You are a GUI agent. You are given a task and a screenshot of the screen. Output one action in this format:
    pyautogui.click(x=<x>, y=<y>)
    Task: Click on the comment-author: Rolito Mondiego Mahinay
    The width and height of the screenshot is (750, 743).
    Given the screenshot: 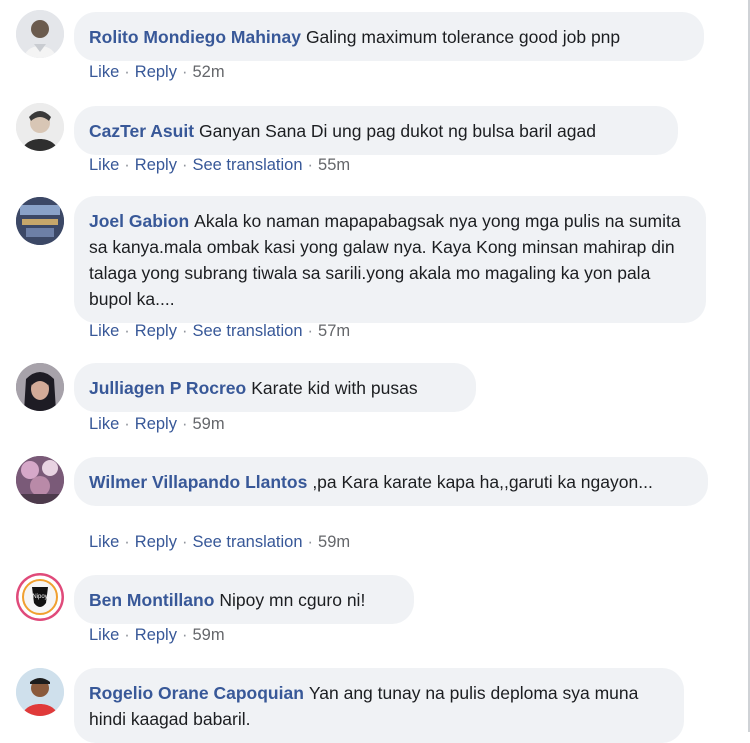 What is the action you would take?
    pyautogui.click(x=195, y=37)
    